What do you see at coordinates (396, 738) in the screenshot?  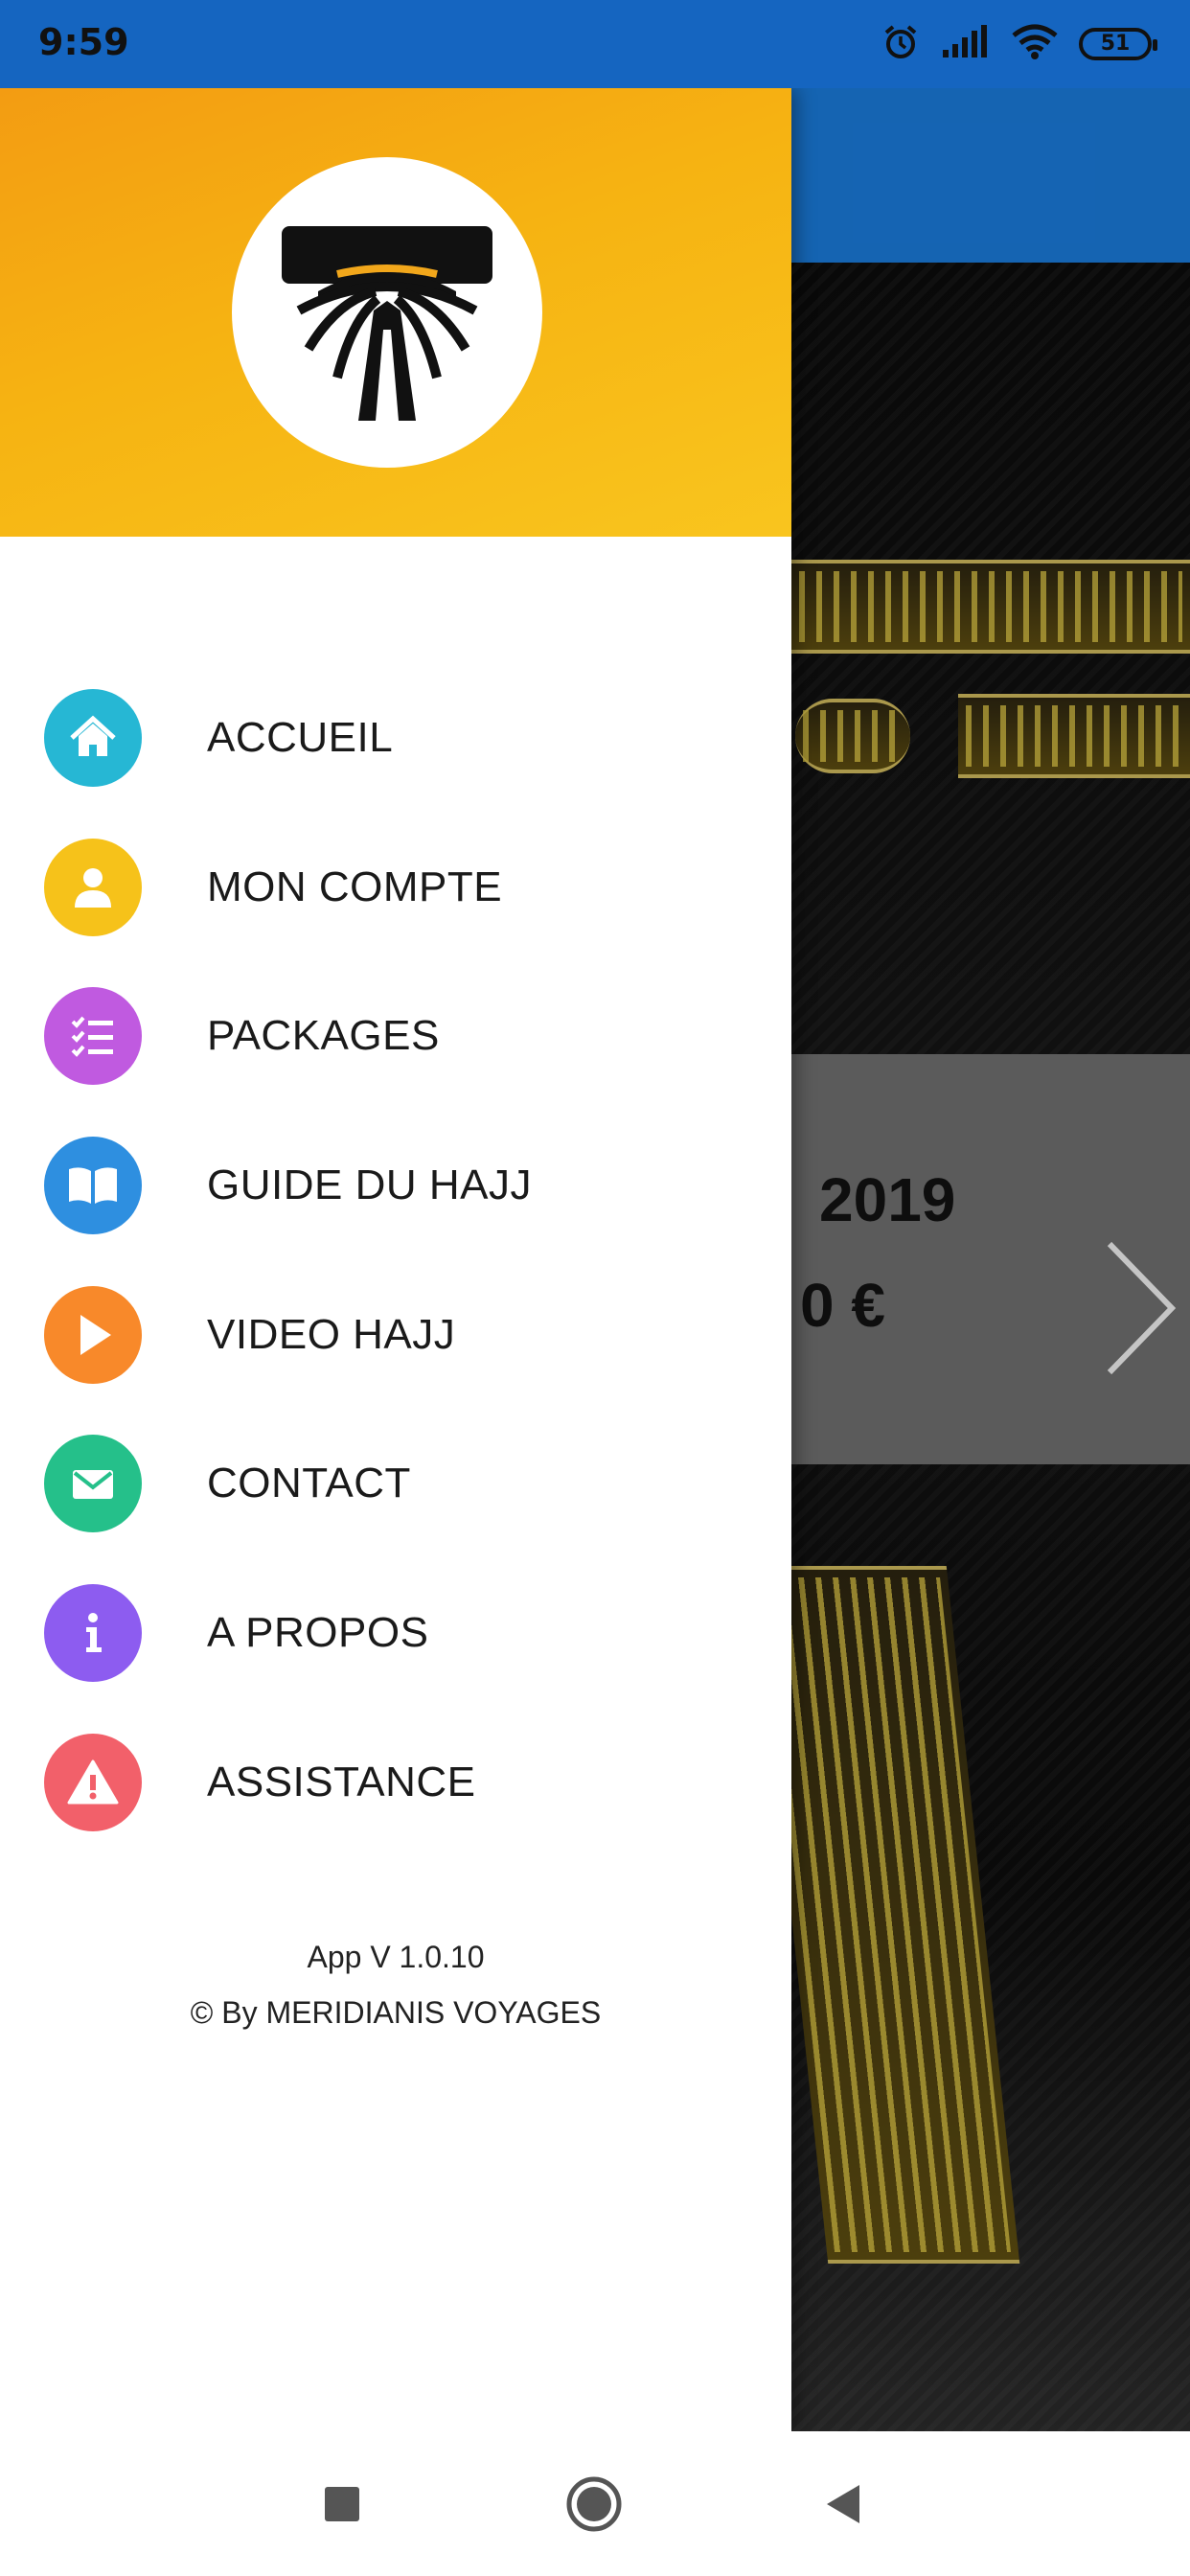 I see `menu-item-accueil: ACCUEIL` at bounding box center [396, 738].